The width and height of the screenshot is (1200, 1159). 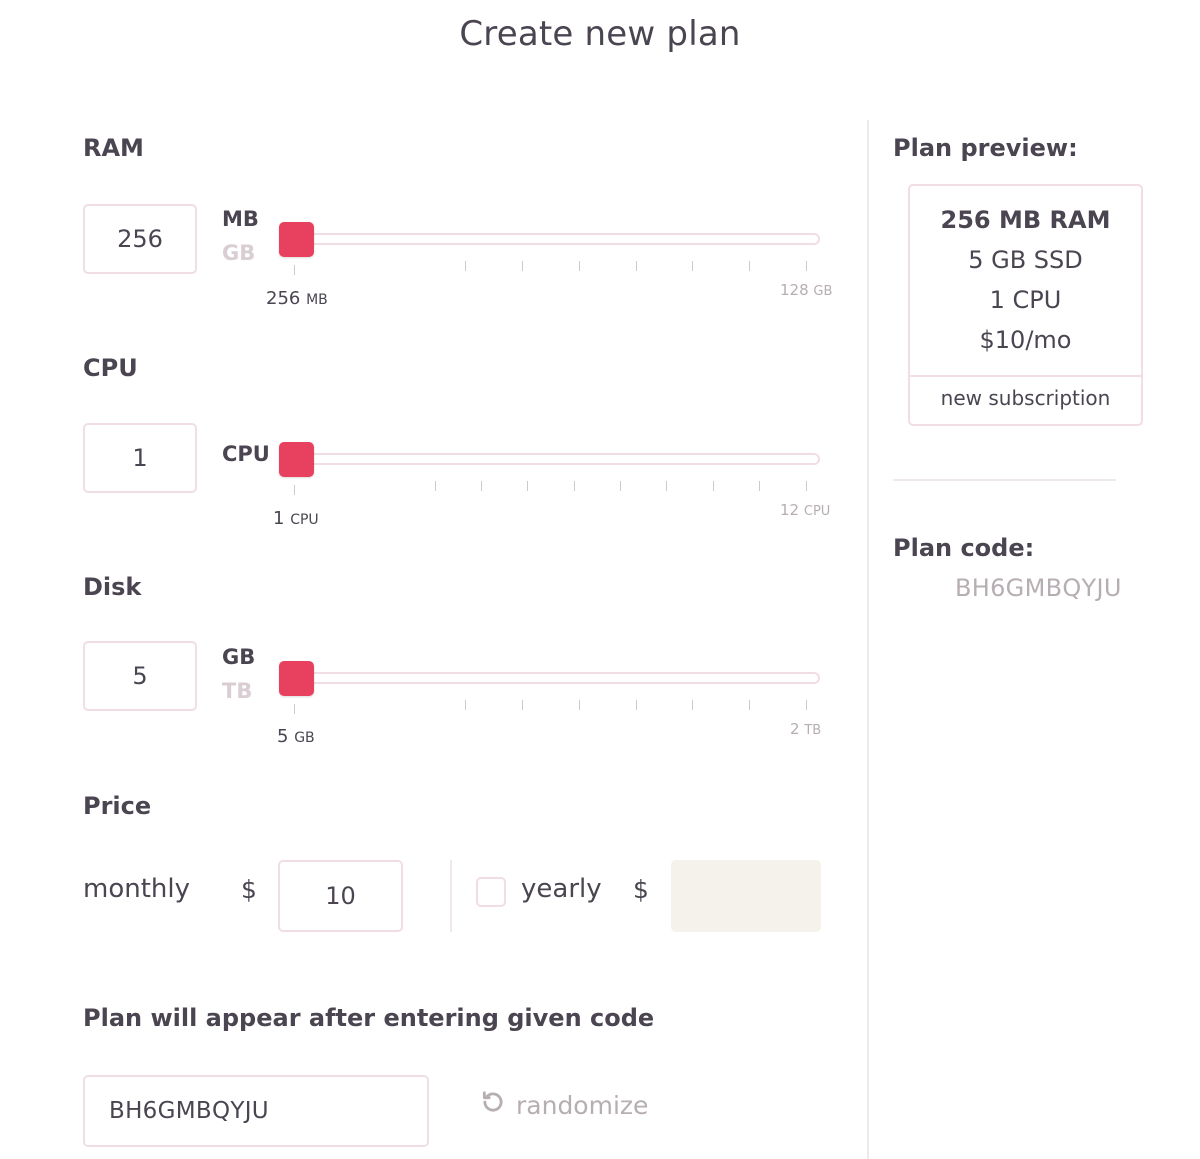 What do you see at coordinates (237, 691) in the screenshot?
I see `disk-unit-tb: TB` at bounding box center [237, 691].